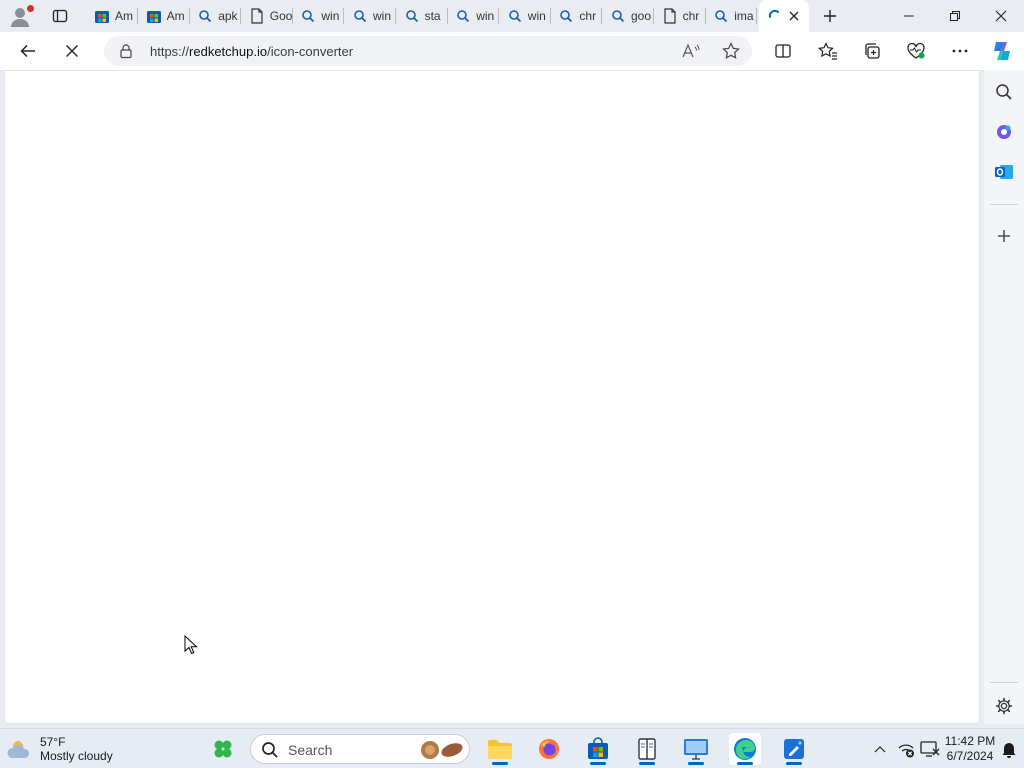  Describe the element at coordinates (629, 16) in the screenshot. I see `tab: goo` at that location.